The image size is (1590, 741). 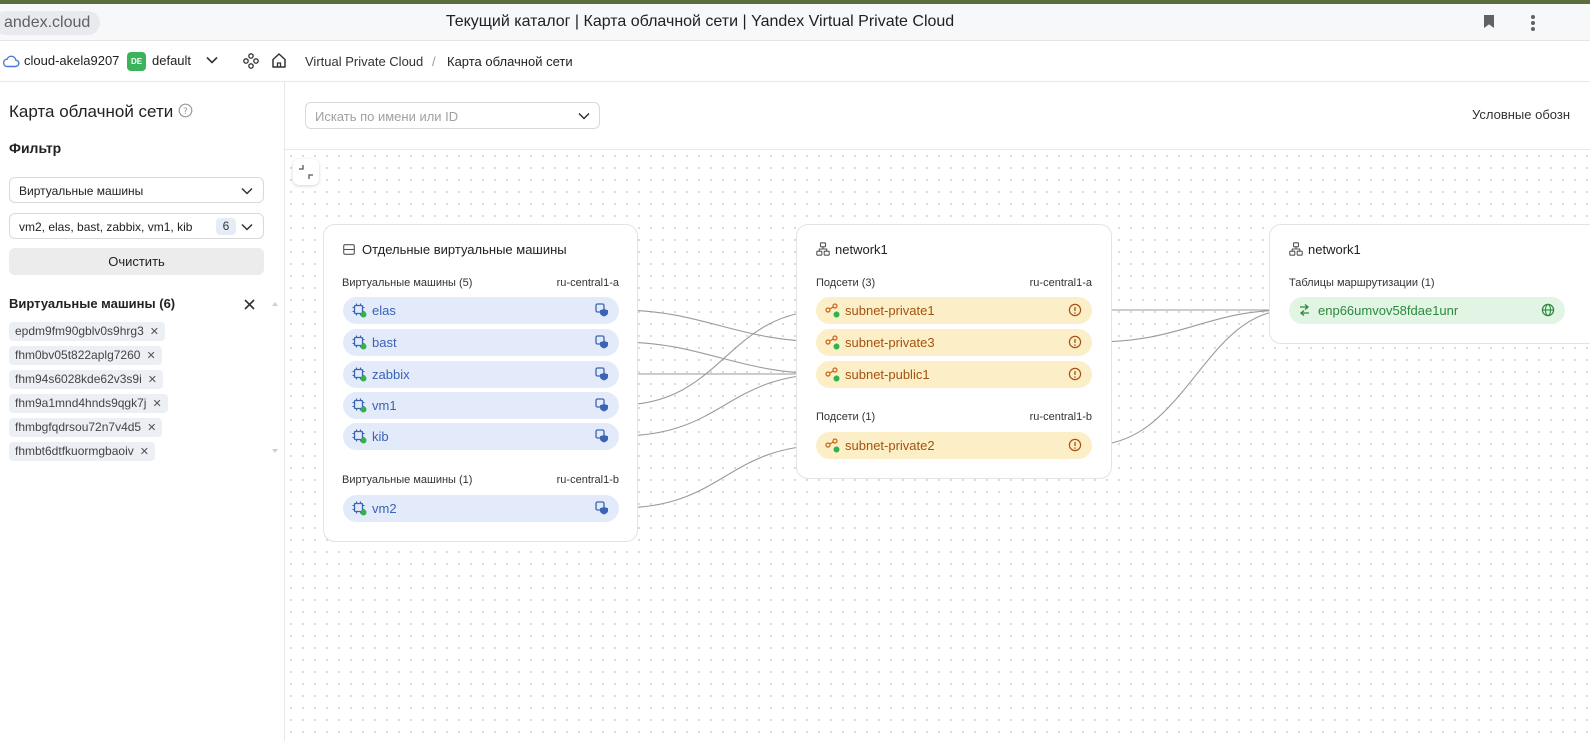 I want to click on services-icon, so click(x=251, y=61).